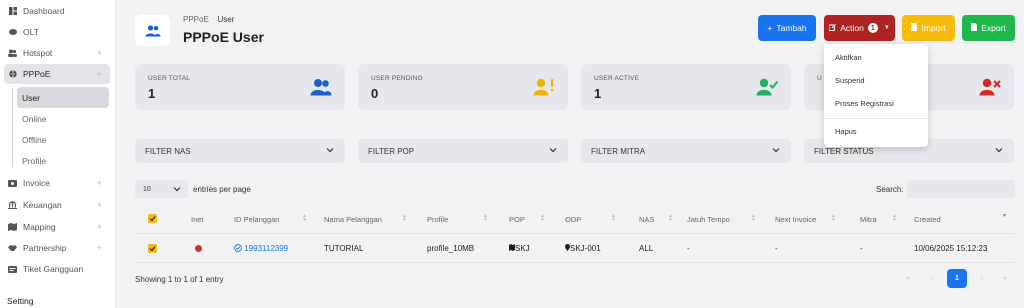 The width and height of the screenshot is (1024, 308). Describe the element at coordinates (197, 219) in the screenshot. I see `column-header-inet: Inet` at that location.